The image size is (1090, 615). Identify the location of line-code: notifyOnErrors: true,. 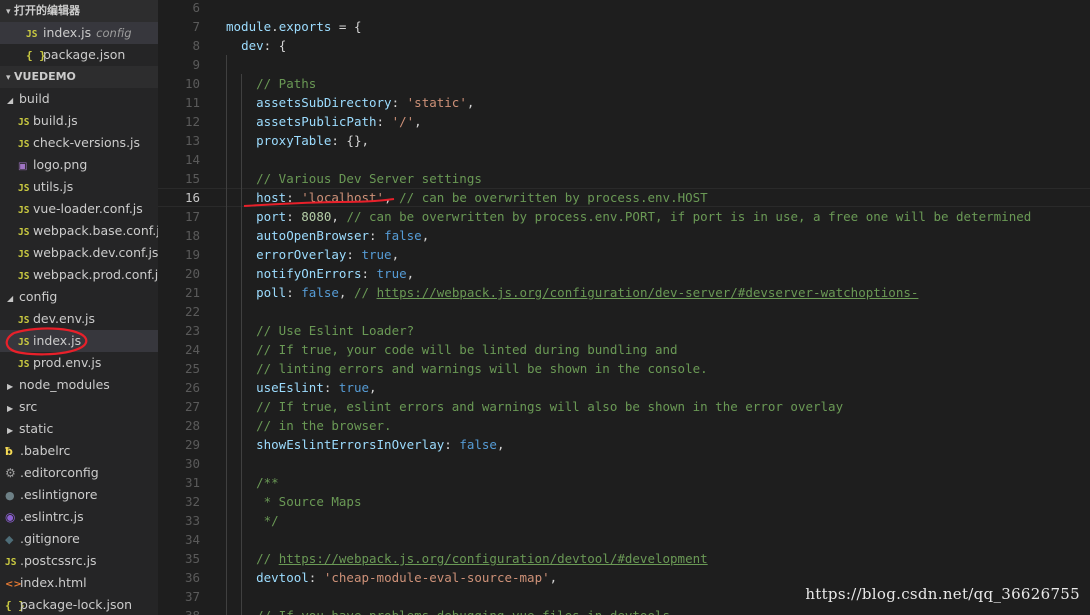
(335, 273).